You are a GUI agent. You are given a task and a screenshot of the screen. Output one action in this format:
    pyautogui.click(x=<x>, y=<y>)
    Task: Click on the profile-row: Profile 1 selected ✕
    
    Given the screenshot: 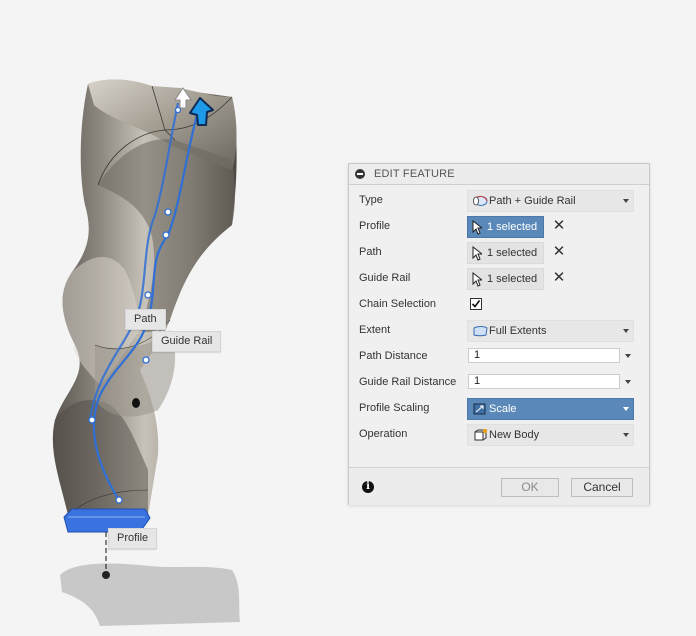 What is the action you would take?
    pyautogui.click(x=499, y=227)
    